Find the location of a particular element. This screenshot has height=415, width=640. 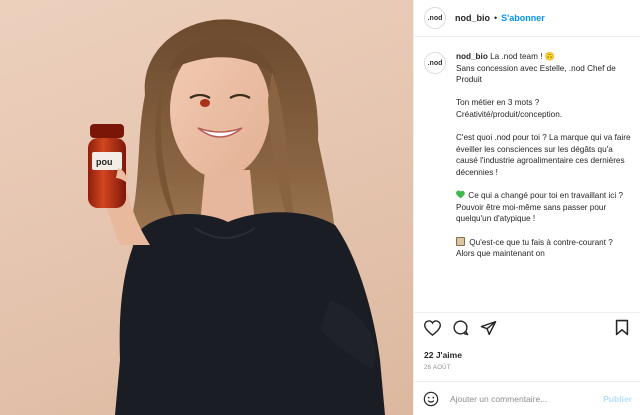

caption-answer-1: Créativité/produit/conception. is located at coordinates (509, 114).